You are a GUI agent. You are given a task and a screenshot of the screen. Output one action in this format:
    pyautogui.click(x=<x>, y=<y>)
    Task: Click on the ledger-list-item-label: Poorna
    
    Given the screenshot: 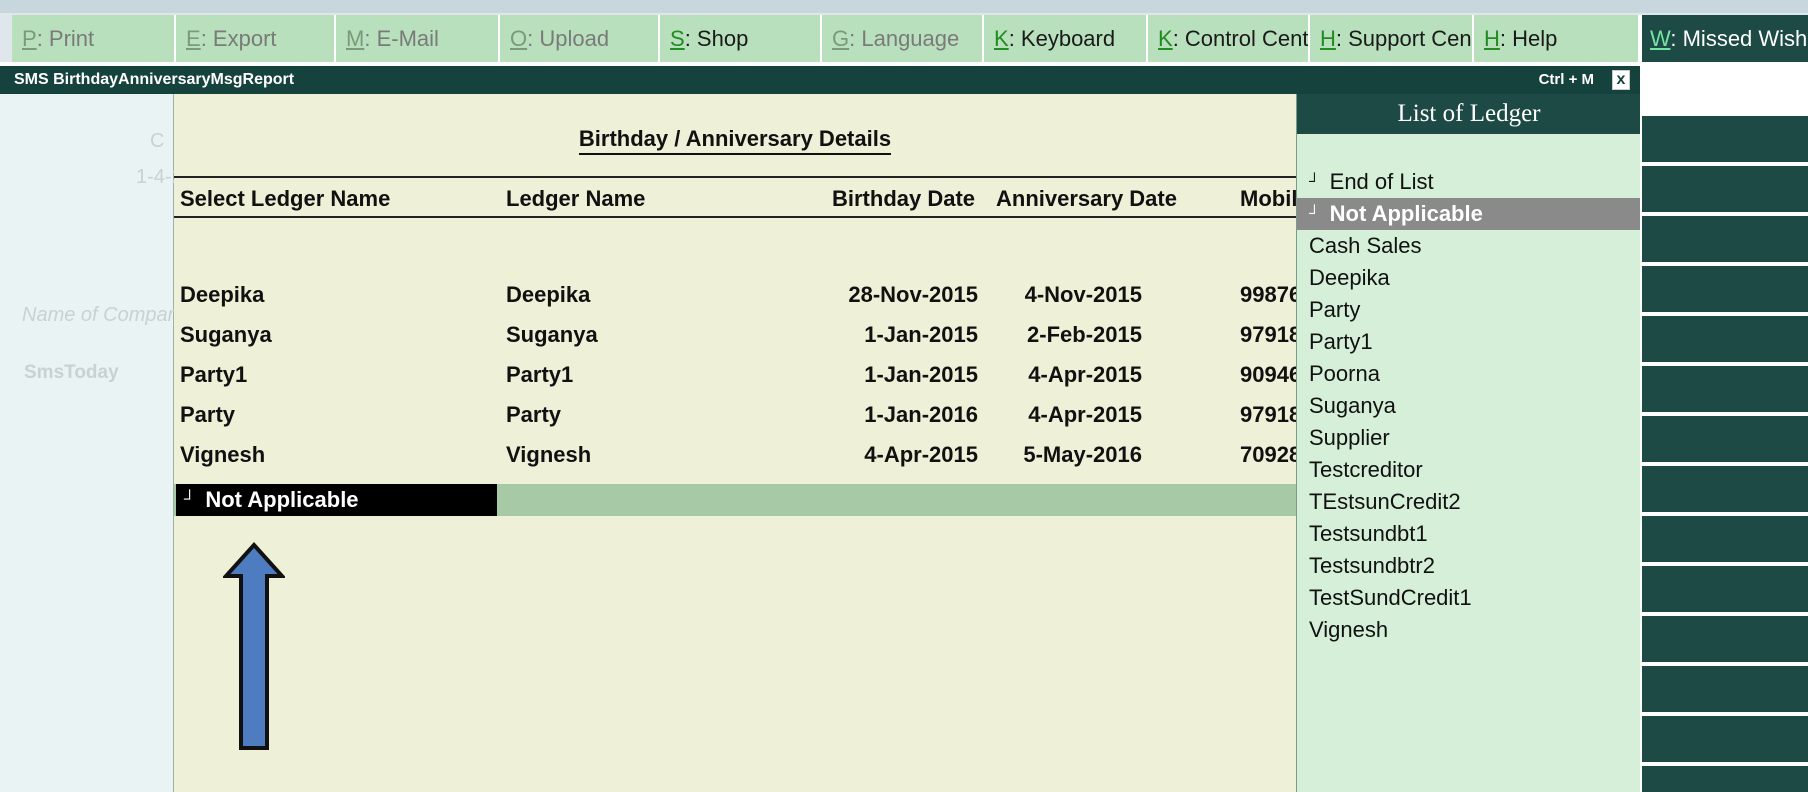 What is the action you would take?
    pyautogui.click(x=1344, y=373)
    